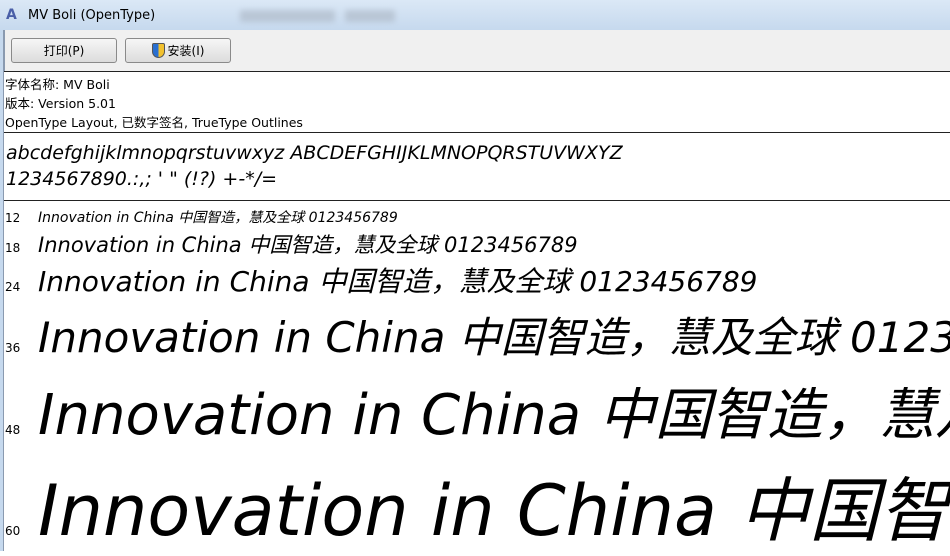  I want to click on print-label: 打印(P), so click(64, 51).